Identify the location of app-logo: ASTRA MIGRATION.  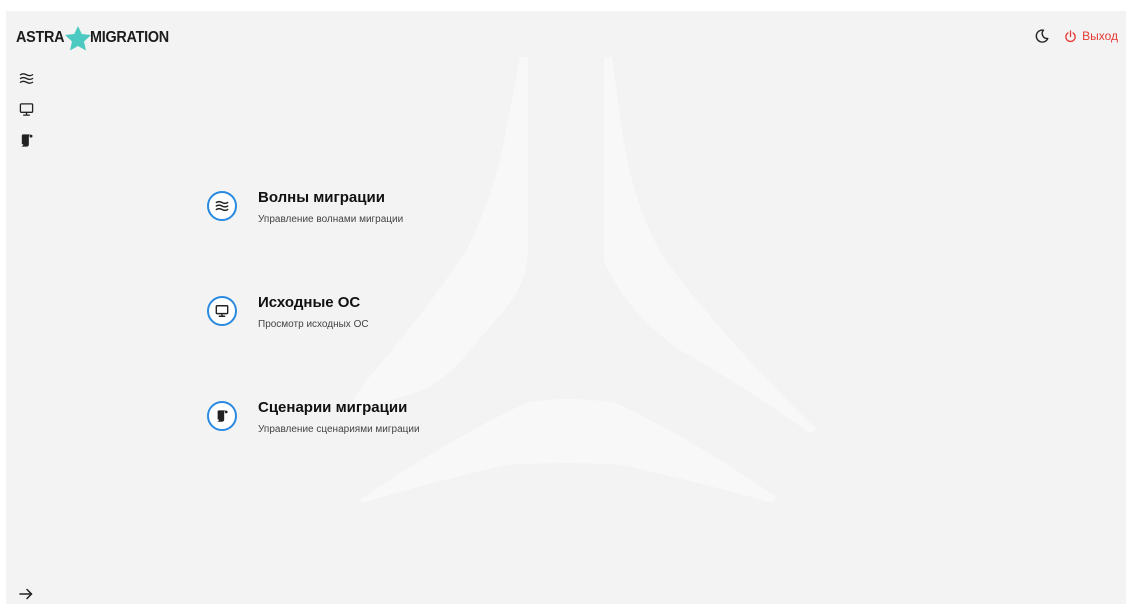
(96, 38).